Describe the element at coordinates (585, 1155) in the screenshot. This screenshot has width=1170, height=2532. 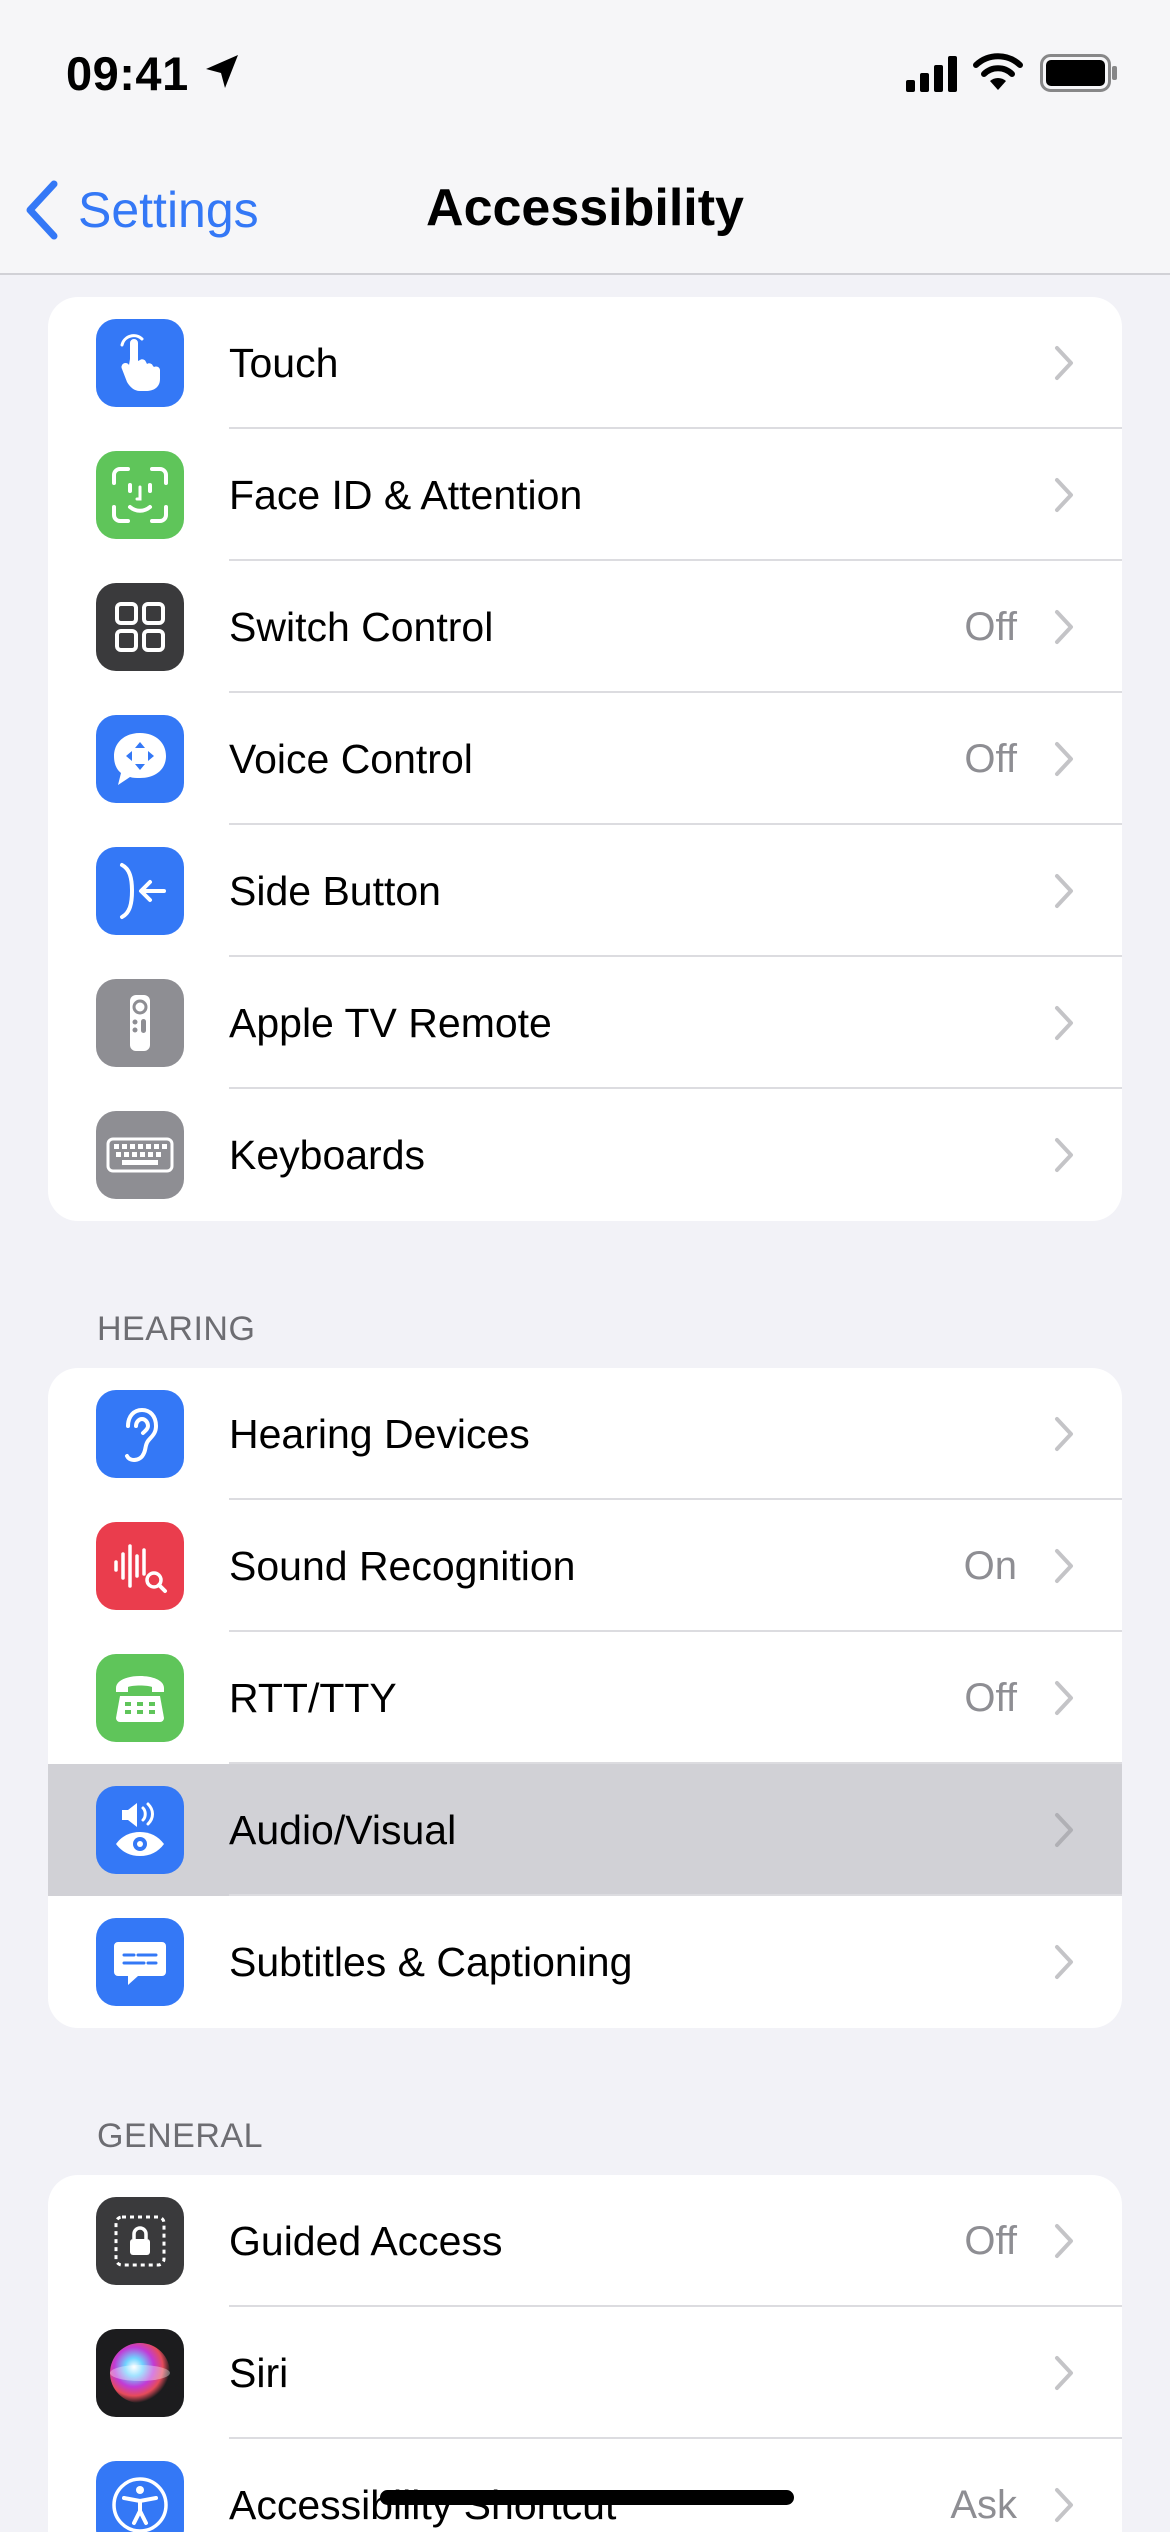
I see `row-keyboards: Keyboards` at that location.